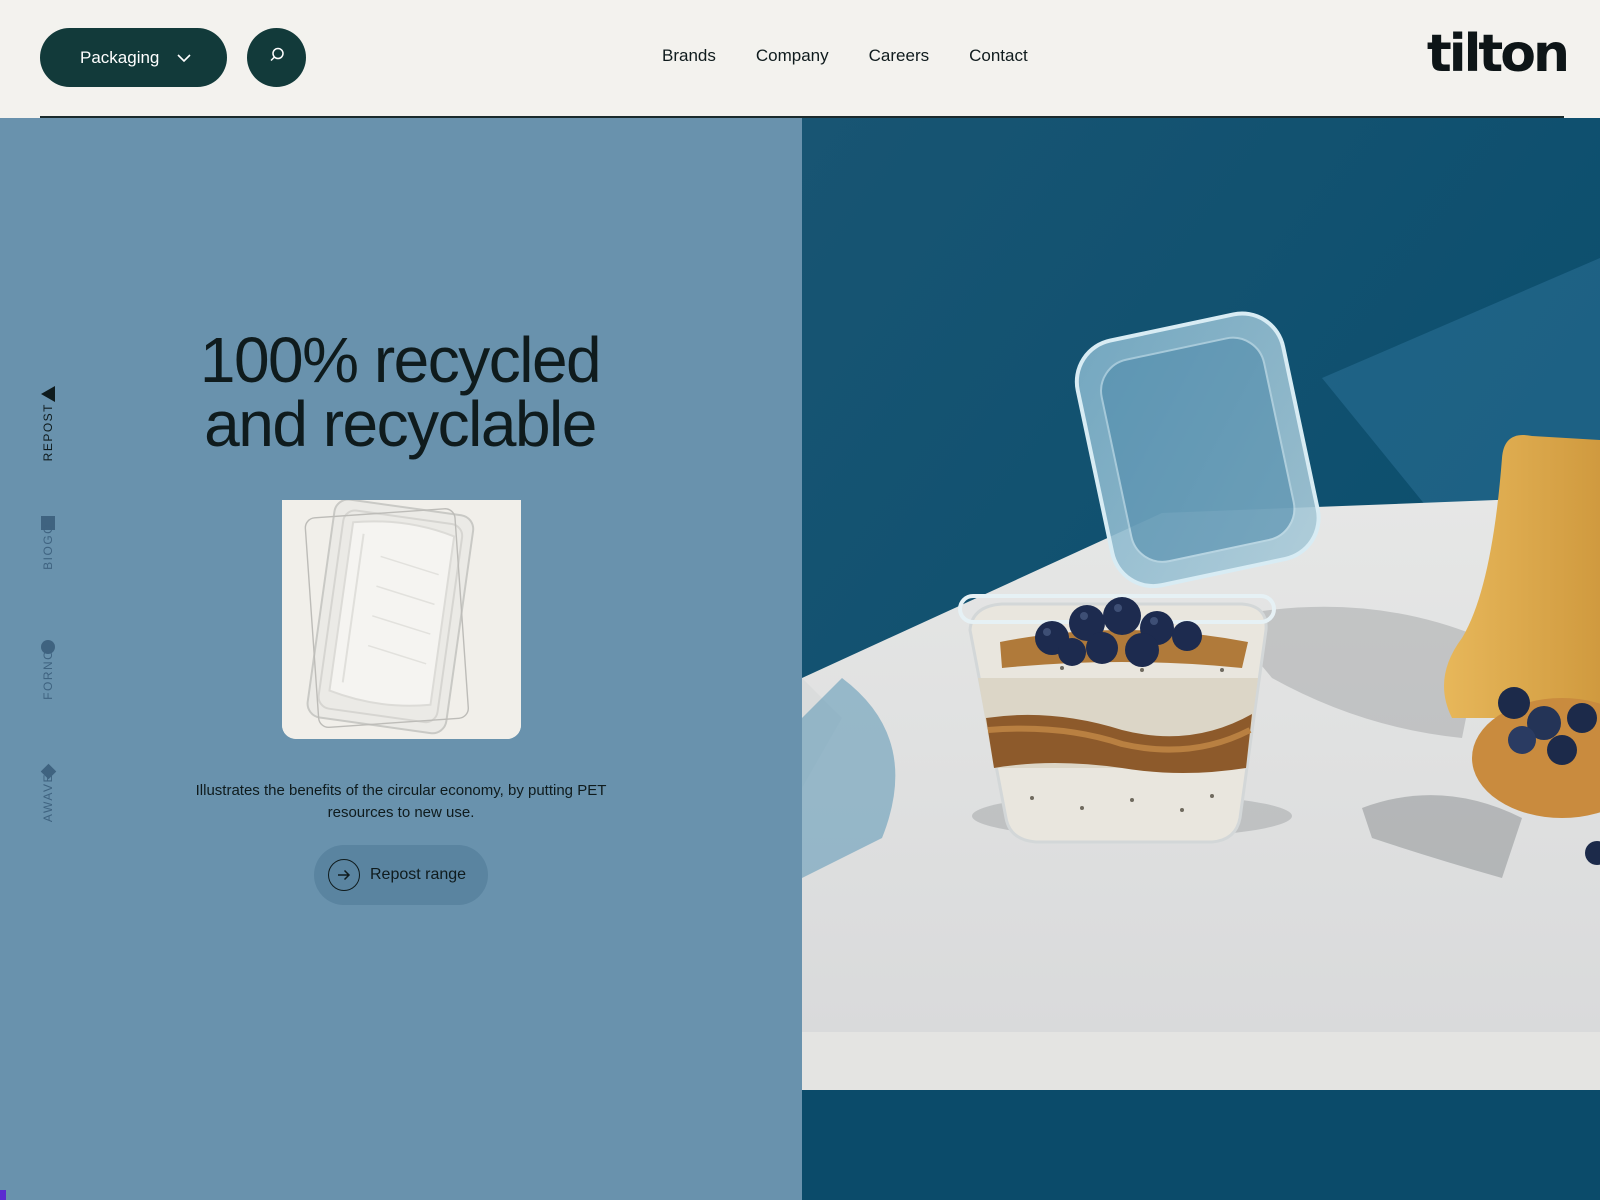 The image size is (1600, 1200). What do you see at coordinates (998, 56) in the screenshot?
I see `nav-contact: Contact` at bounding box center [998, 56].